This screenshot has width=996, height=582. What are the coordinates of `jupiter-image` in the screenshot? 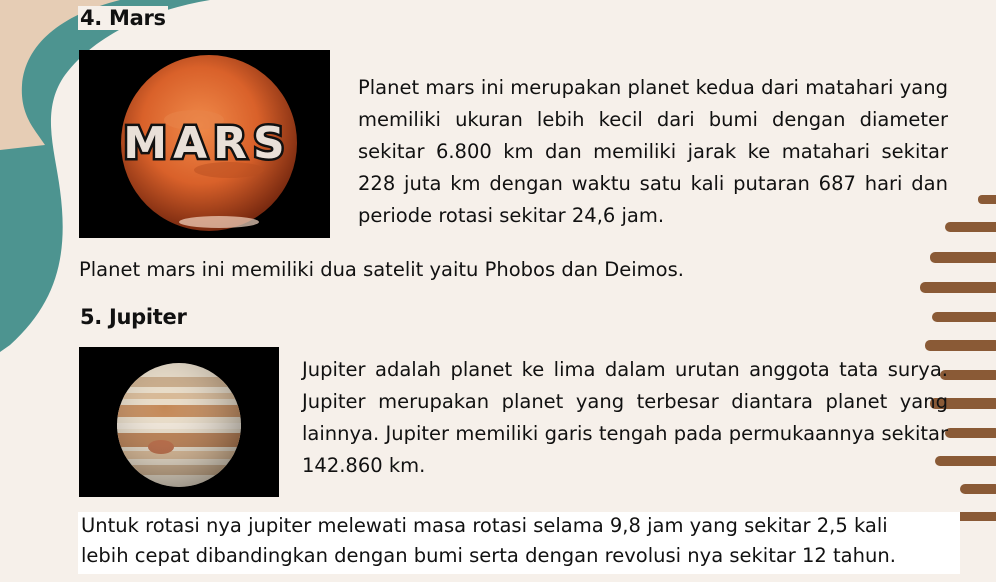 It's located at (179, 422).